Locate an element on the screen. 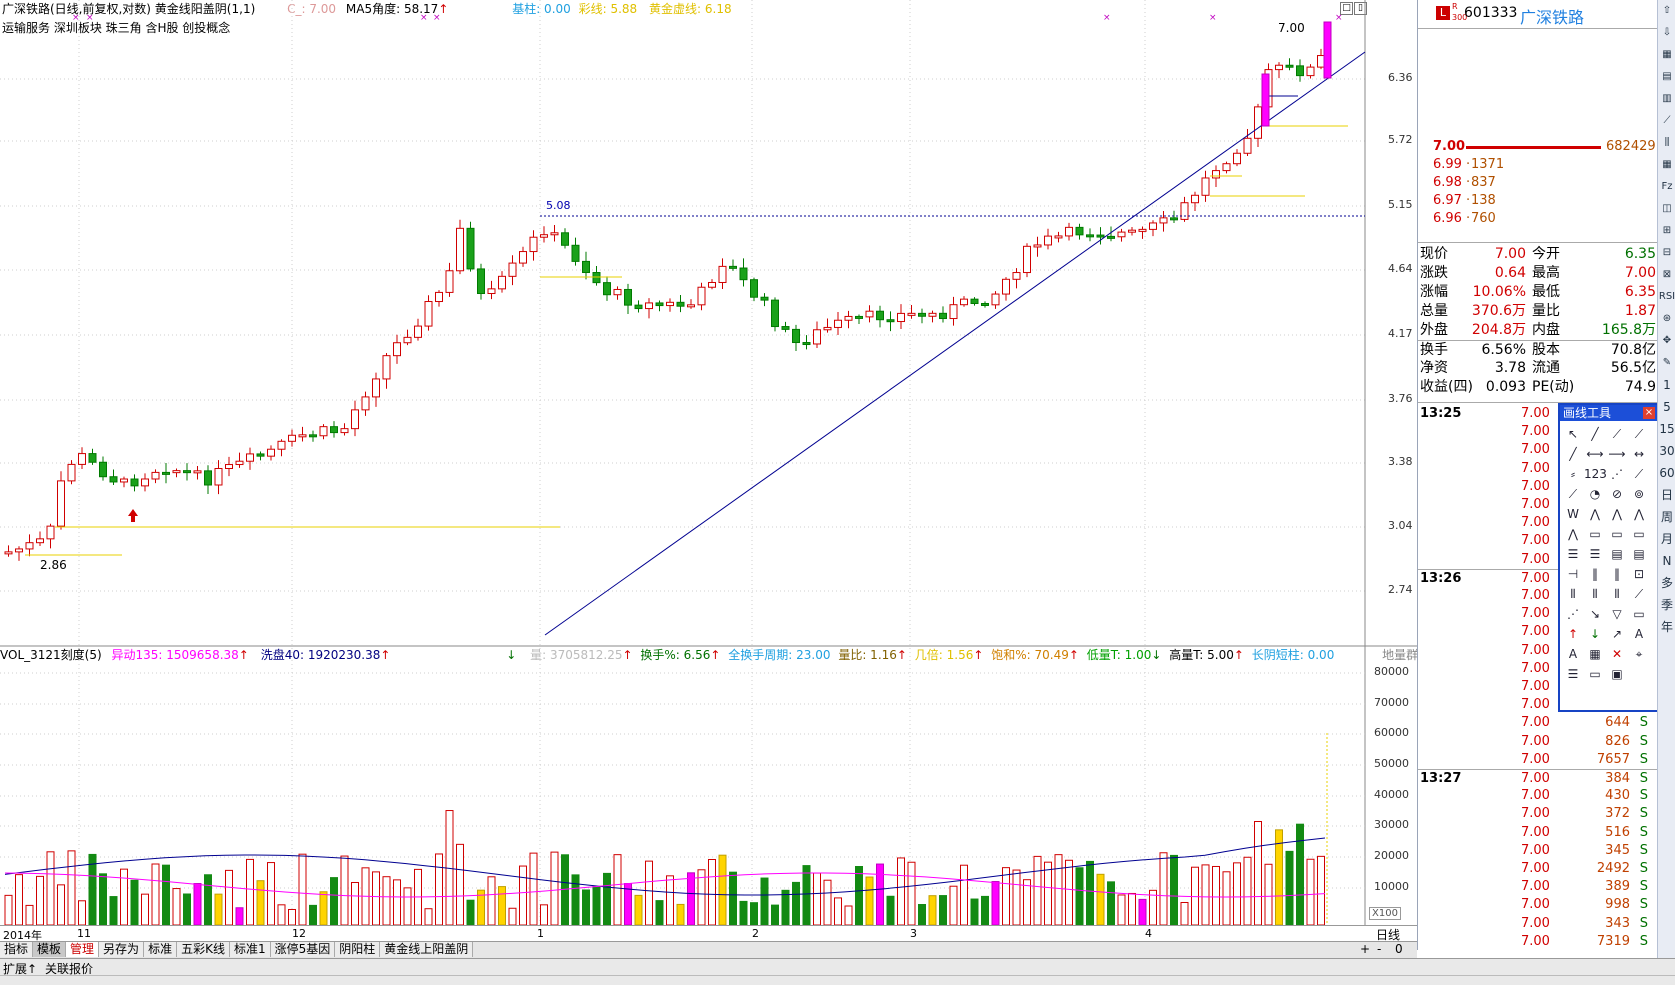 The width and height of the screenshot is (1675, 985). toolbar-icon: ✎ is located at coordinates (1666, 363).